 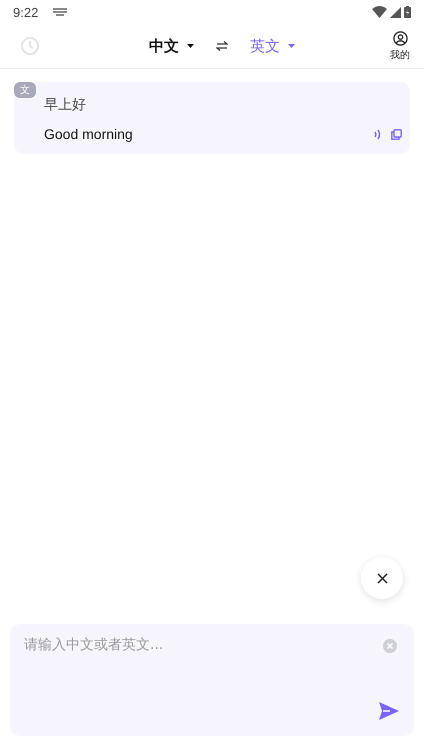 What do you see at coordinates (389, 711) in the screenshot?
I see `send-icon` at bounding box center [389, 711].